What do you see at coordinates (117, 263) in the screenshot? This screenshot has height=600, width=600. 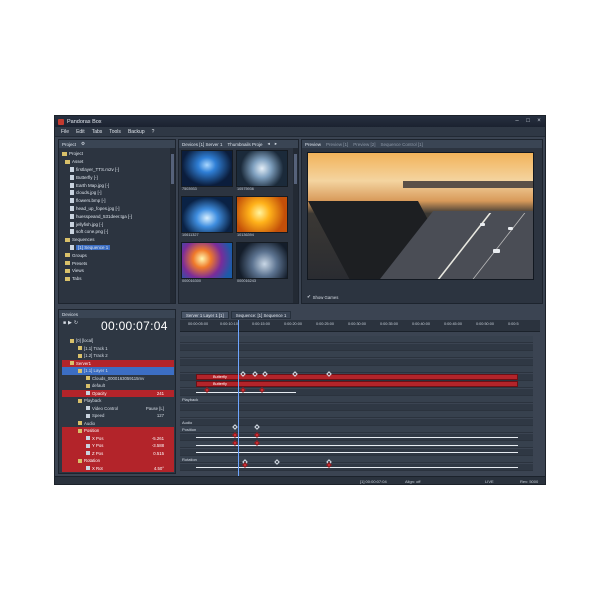 I see `tree-item: Presets` at bounding box center [117, 263].